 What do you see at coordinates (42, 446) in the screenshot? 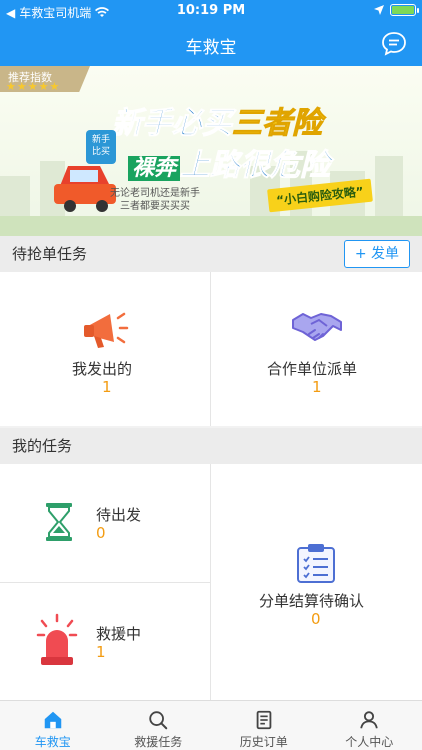
I see `mine-section-title: 我的任务` at bounding box center [42, 446].